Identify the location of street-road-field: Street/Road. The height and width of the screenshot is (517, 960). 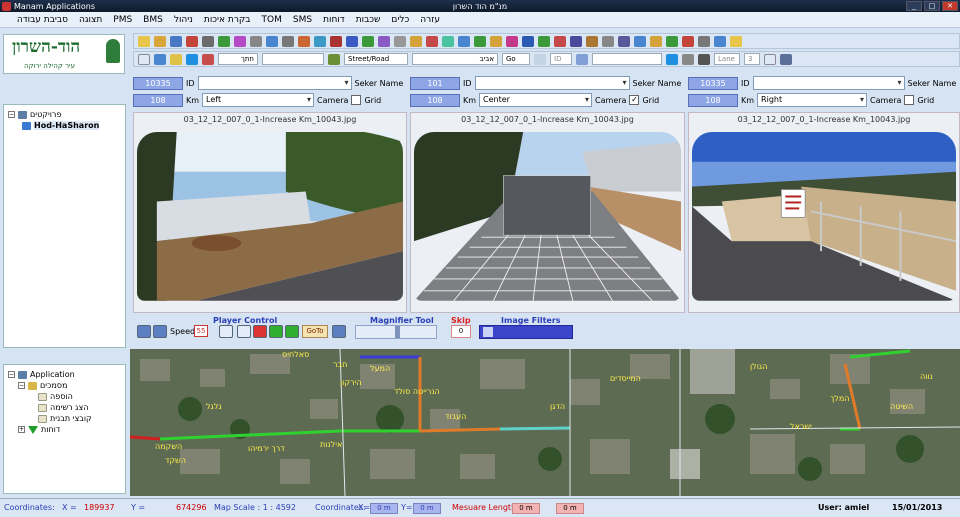
(376, 59).